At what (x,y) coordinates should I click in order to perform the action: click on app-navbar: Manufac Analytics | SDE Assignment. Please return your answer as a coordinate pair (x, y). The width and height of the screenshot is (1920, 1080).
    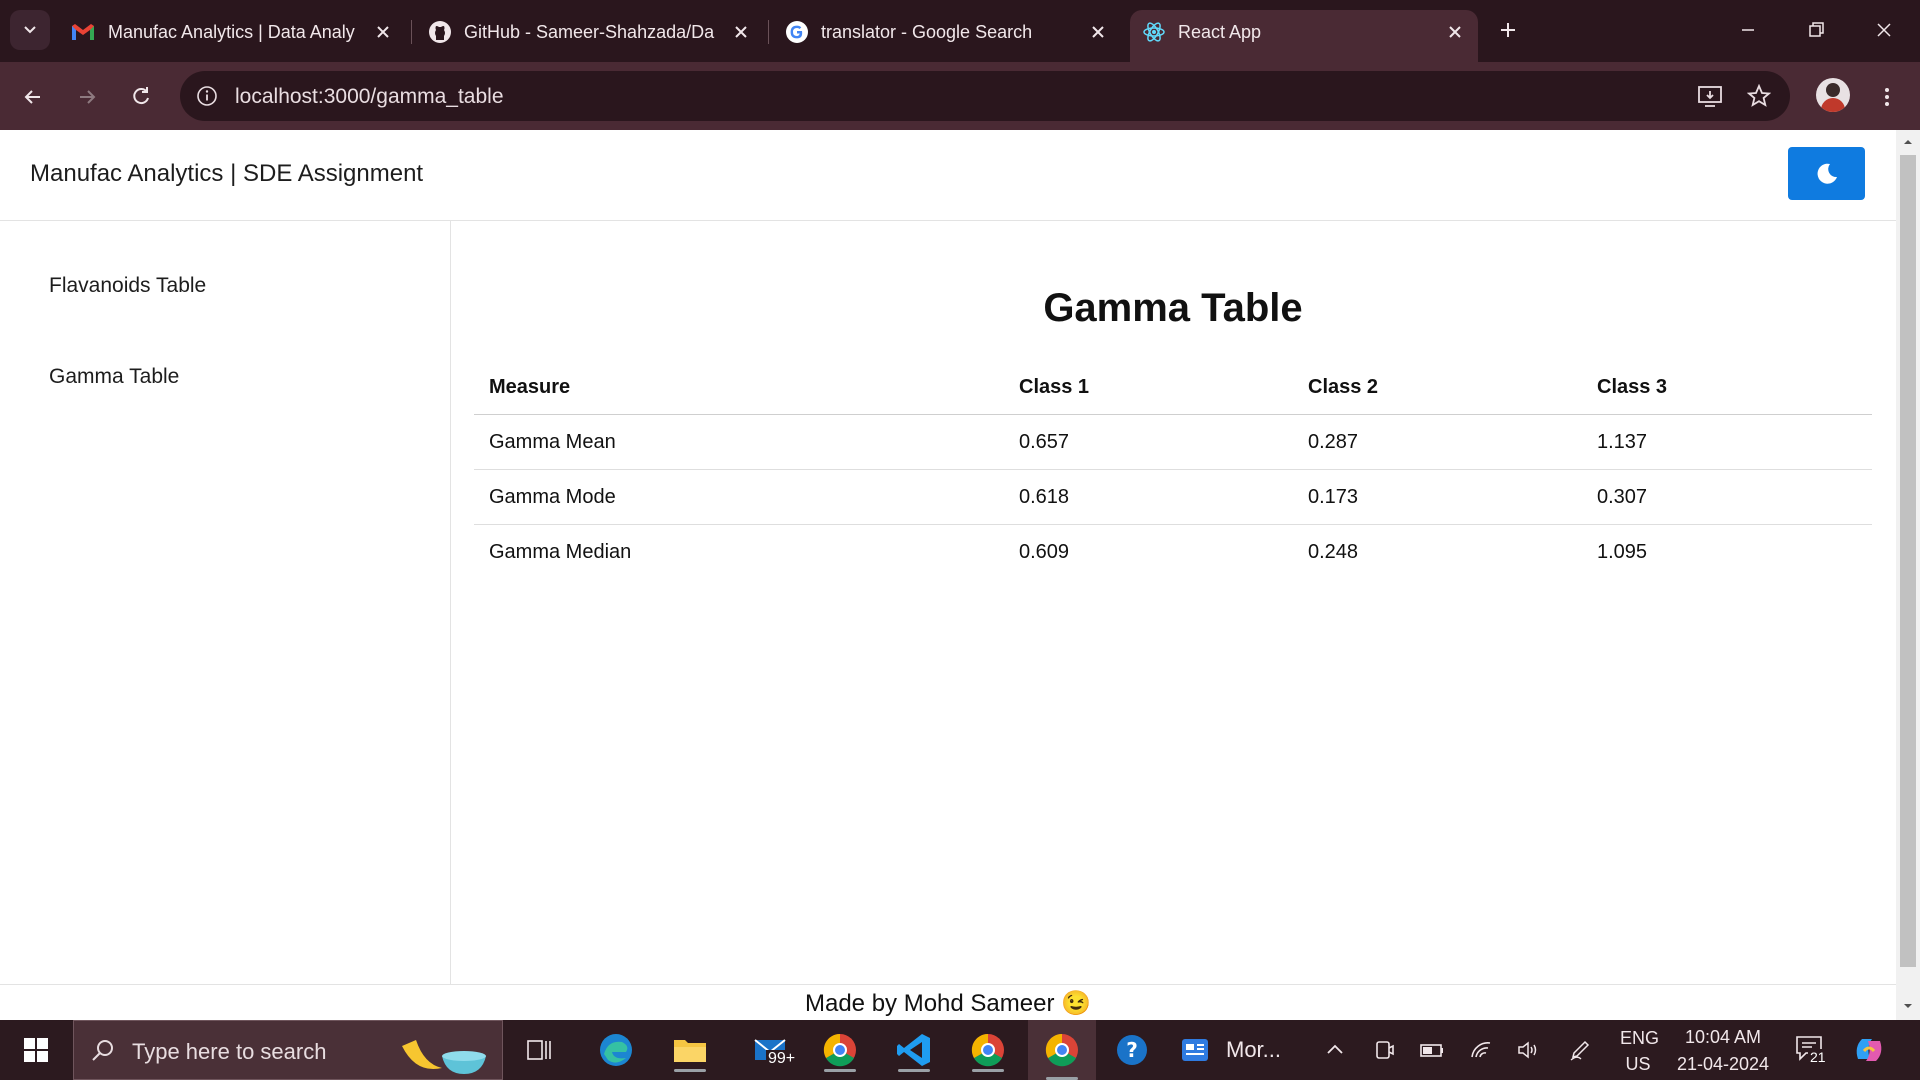
    Looking at the image, I should click on (948, 175).